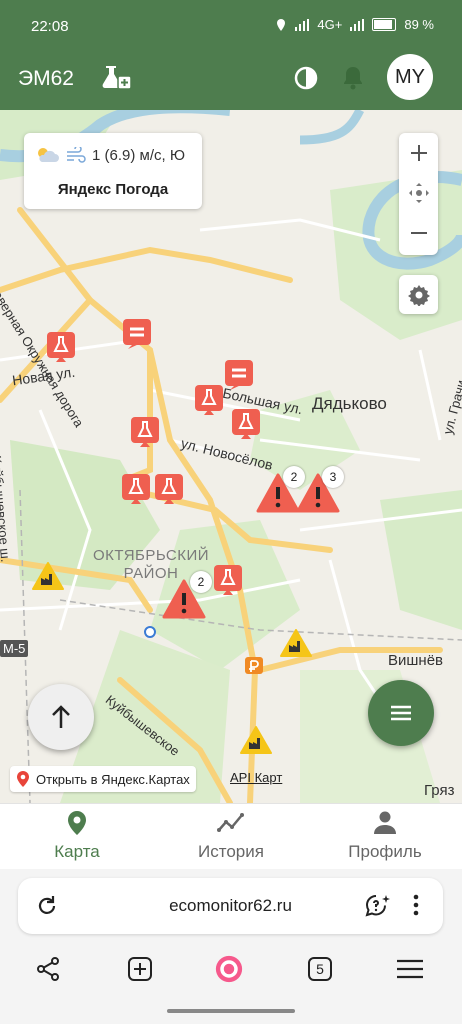 The width and height of the screenshot is (462, 1024). I want to click on scroll-up-button, so click(61, 717).